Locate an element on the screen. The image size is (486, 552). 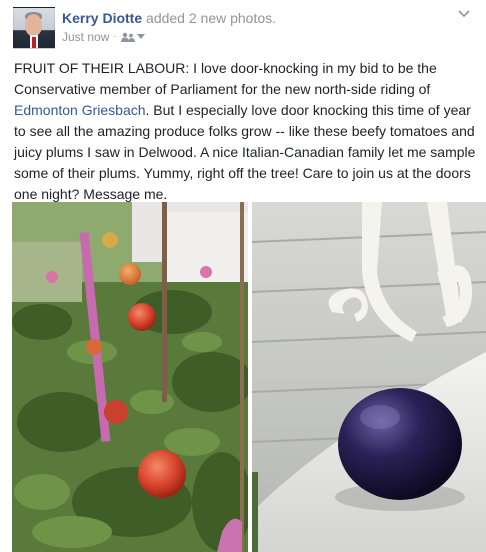
avatar is located at coordinates (34, 28).